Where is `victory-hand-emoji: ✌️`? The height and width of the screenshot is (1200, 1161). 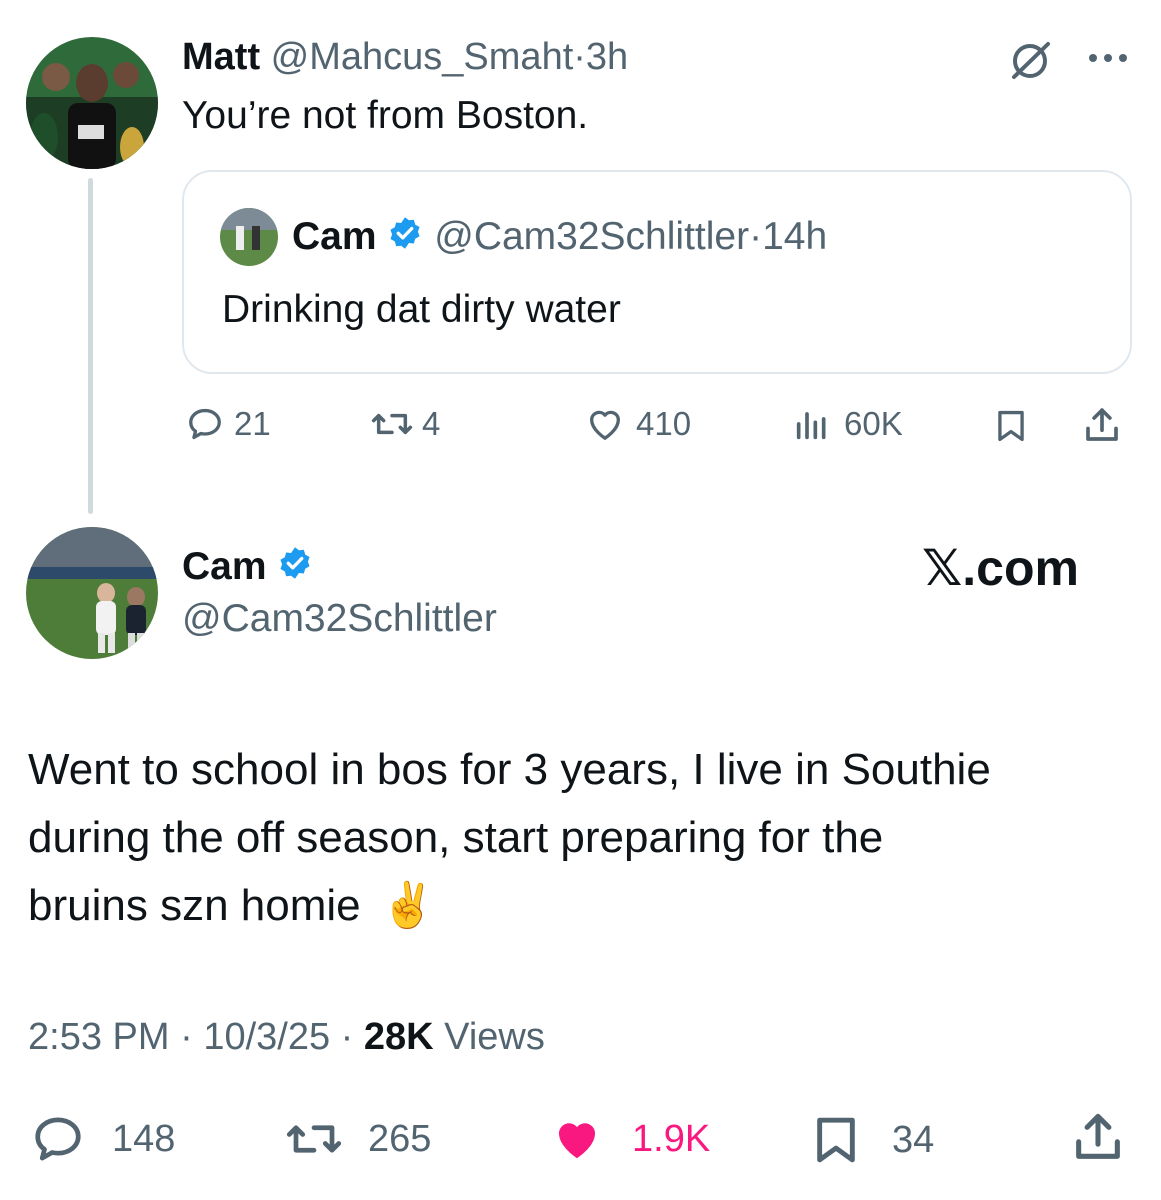 victory-hand-emoji: ✌️ is located at coordinates (408, 905).